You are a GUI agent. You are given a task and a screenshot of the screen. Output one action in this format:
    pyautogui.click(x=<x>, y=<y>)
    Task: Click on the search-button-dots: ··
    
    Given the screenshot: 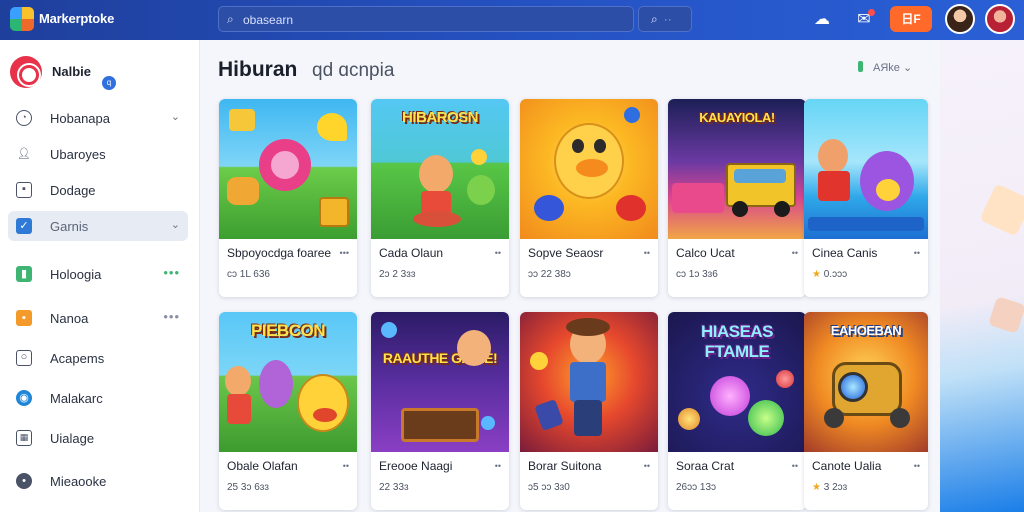 What is the action you would take?
    pyautogui.click(x=667, y=19)
    